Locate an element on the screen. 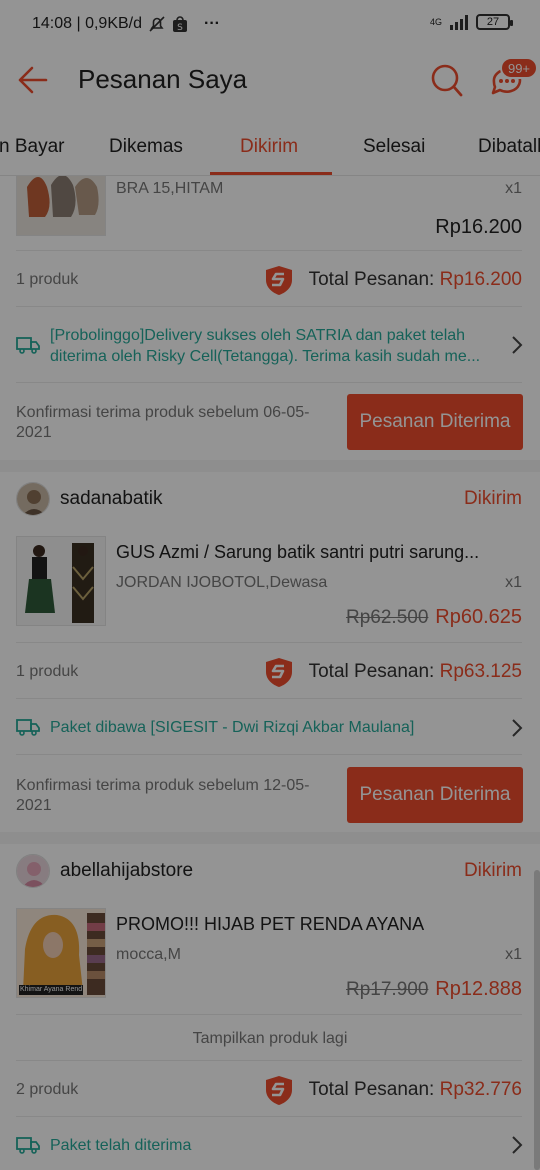  tab-dibatalkan: Dibatalk is located at coordinates (509, 147).